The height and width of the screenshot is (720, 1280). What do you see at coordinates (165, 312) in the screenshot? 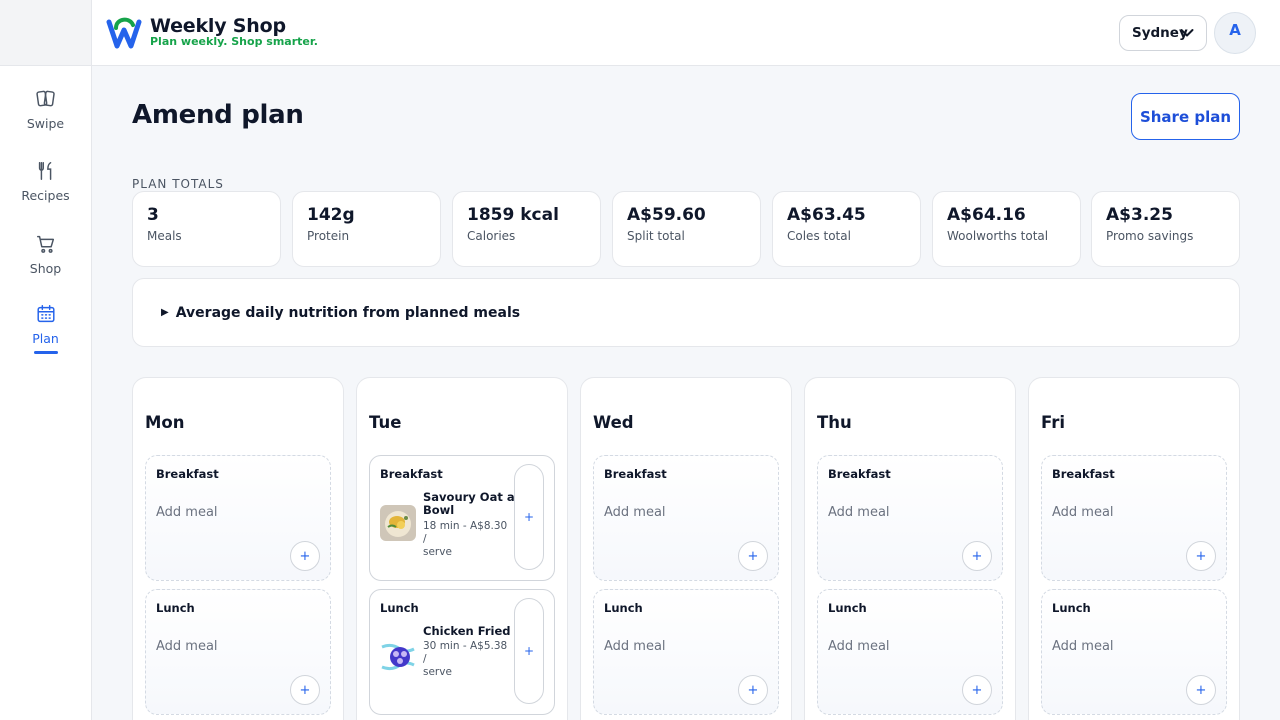
I see `disclosure-triangle-icon: ▶` at bounding box center [165, 312].